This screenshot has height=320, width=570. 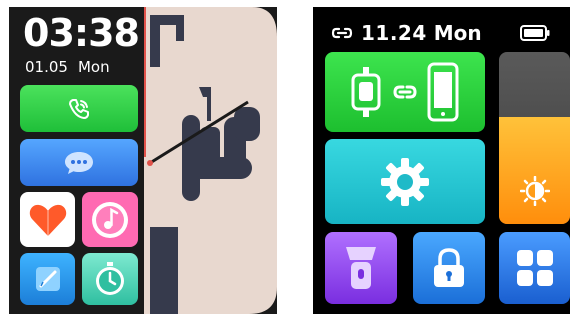 I want to click on music-disc-icon, so click(x=110, y=219).